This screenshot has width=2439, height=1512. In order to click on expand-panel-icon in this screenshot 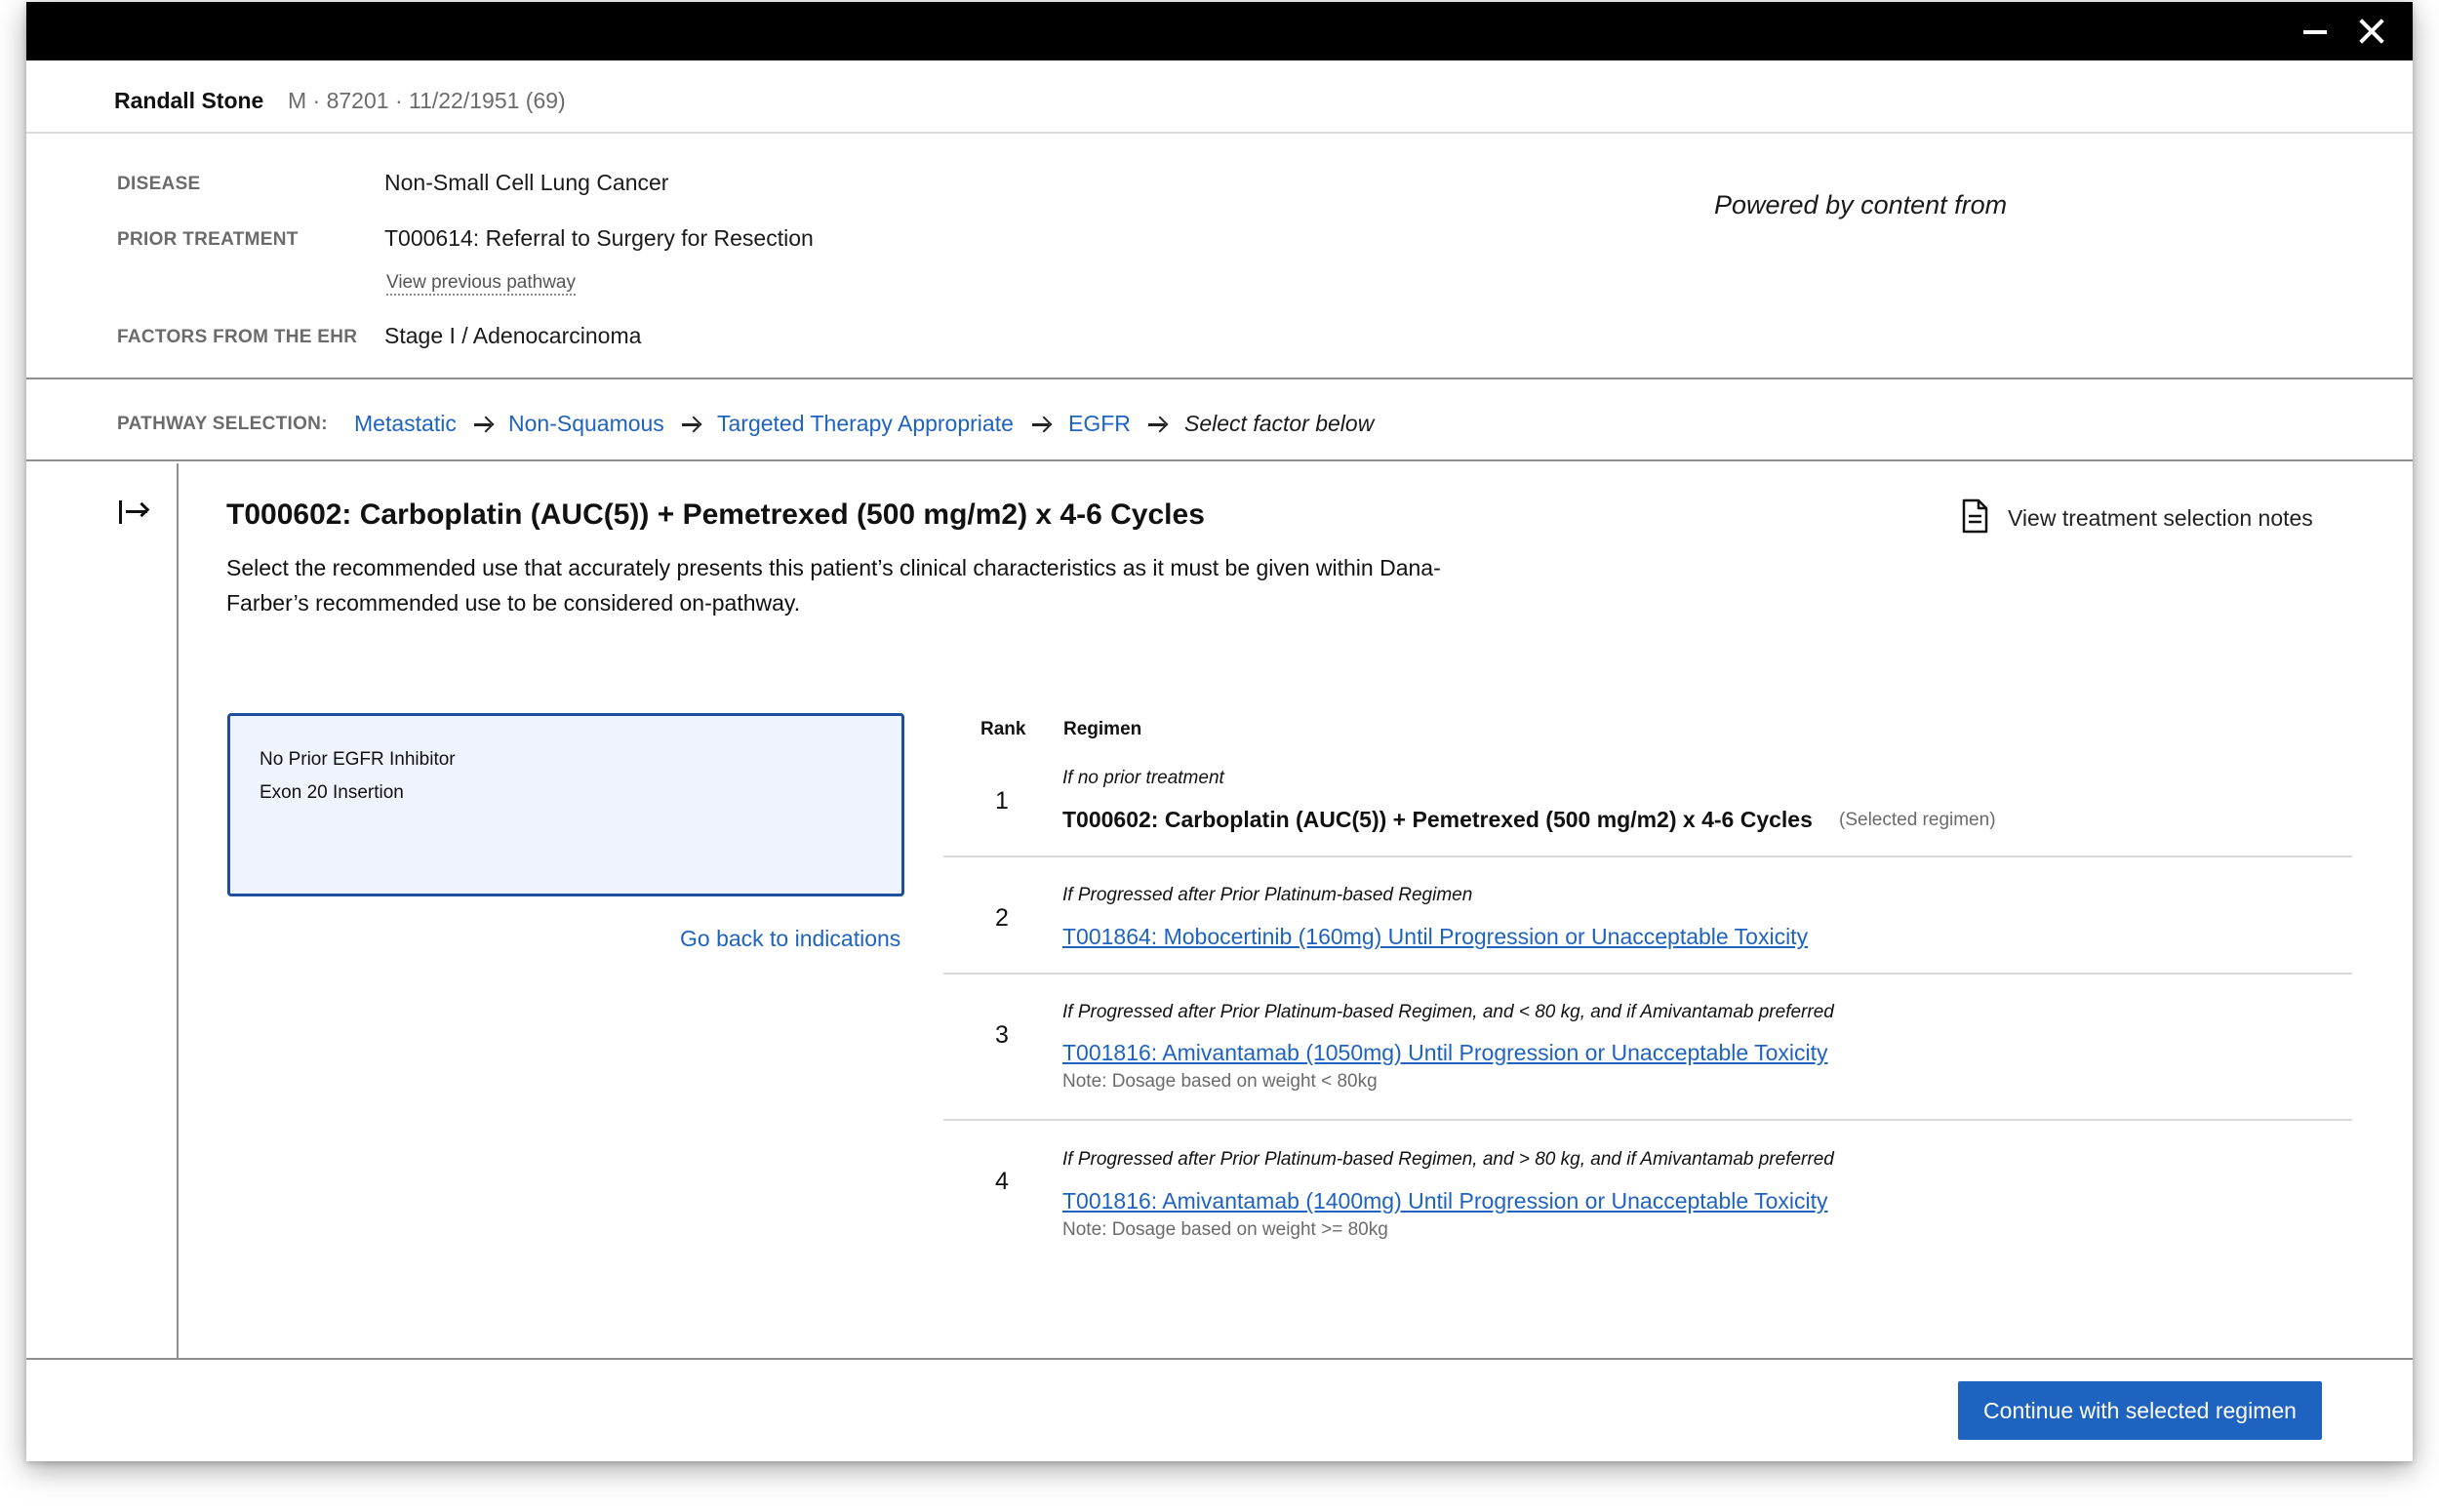, I will do `click(136, 512)`.